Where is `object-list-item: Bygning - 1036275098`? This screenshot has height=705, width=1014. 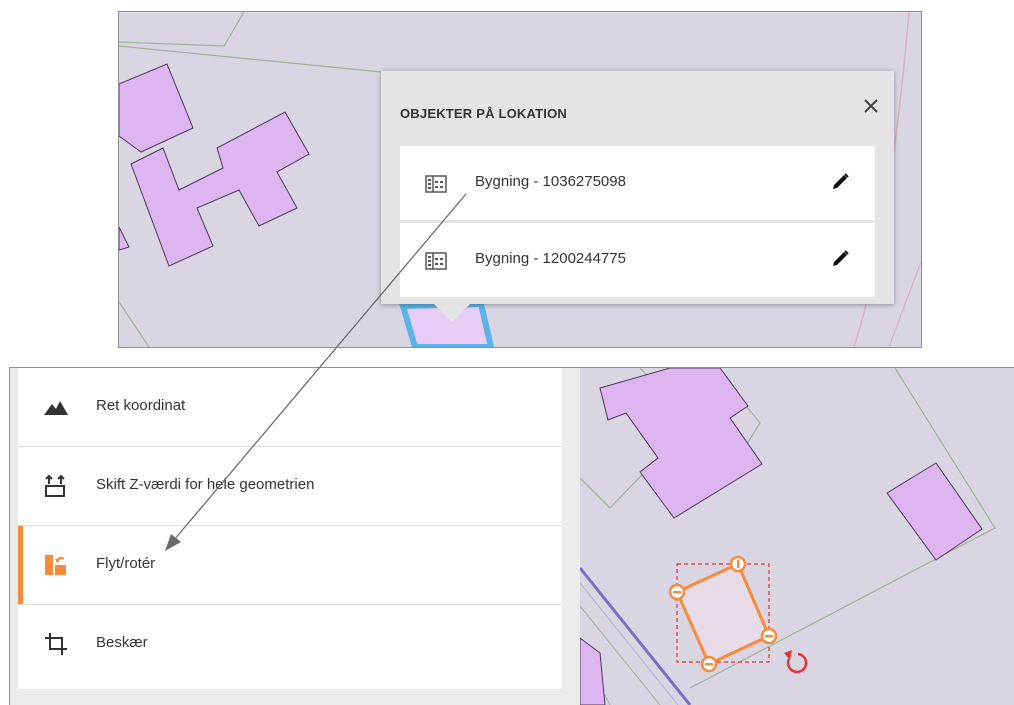 object-list-item: Bygning - 1036275098 is located at coordinates (637, 183).